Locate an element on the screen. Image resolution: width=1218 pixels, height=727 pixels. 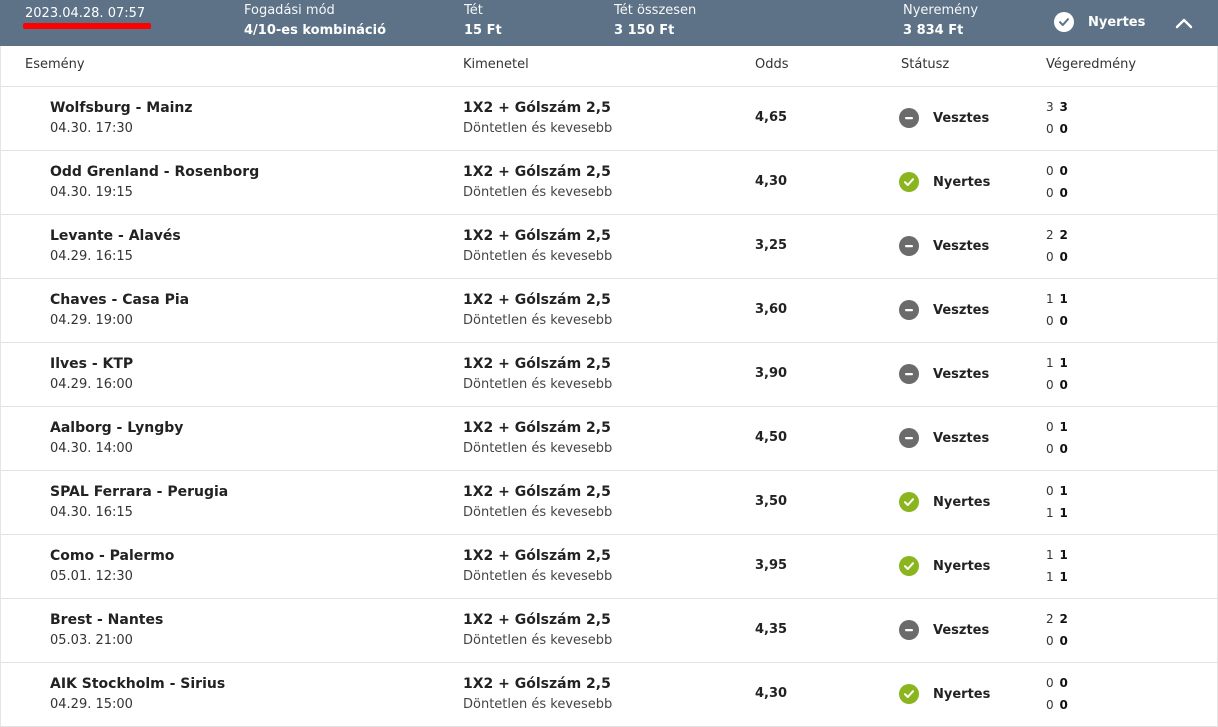
status: Nyertes is located at coordinates (944, 182).